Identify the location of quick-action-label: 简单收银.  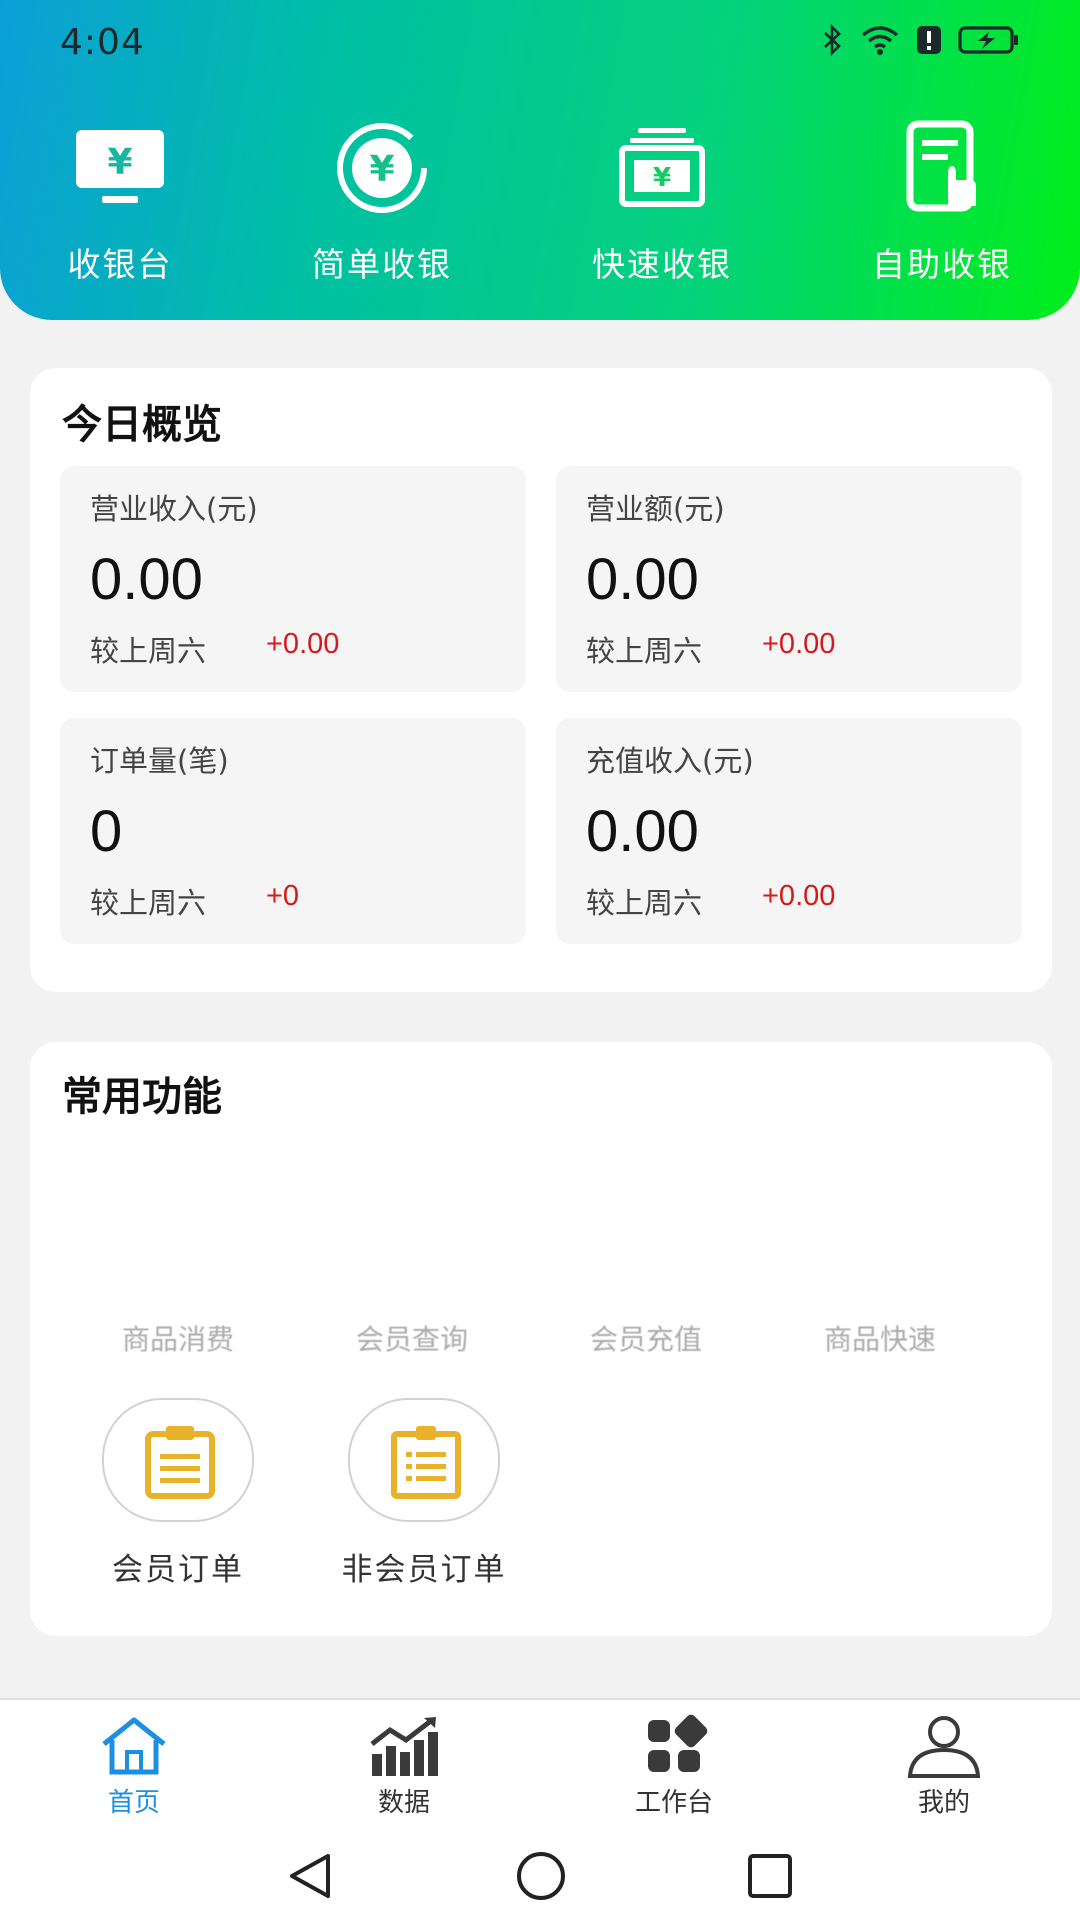
(382, 264).